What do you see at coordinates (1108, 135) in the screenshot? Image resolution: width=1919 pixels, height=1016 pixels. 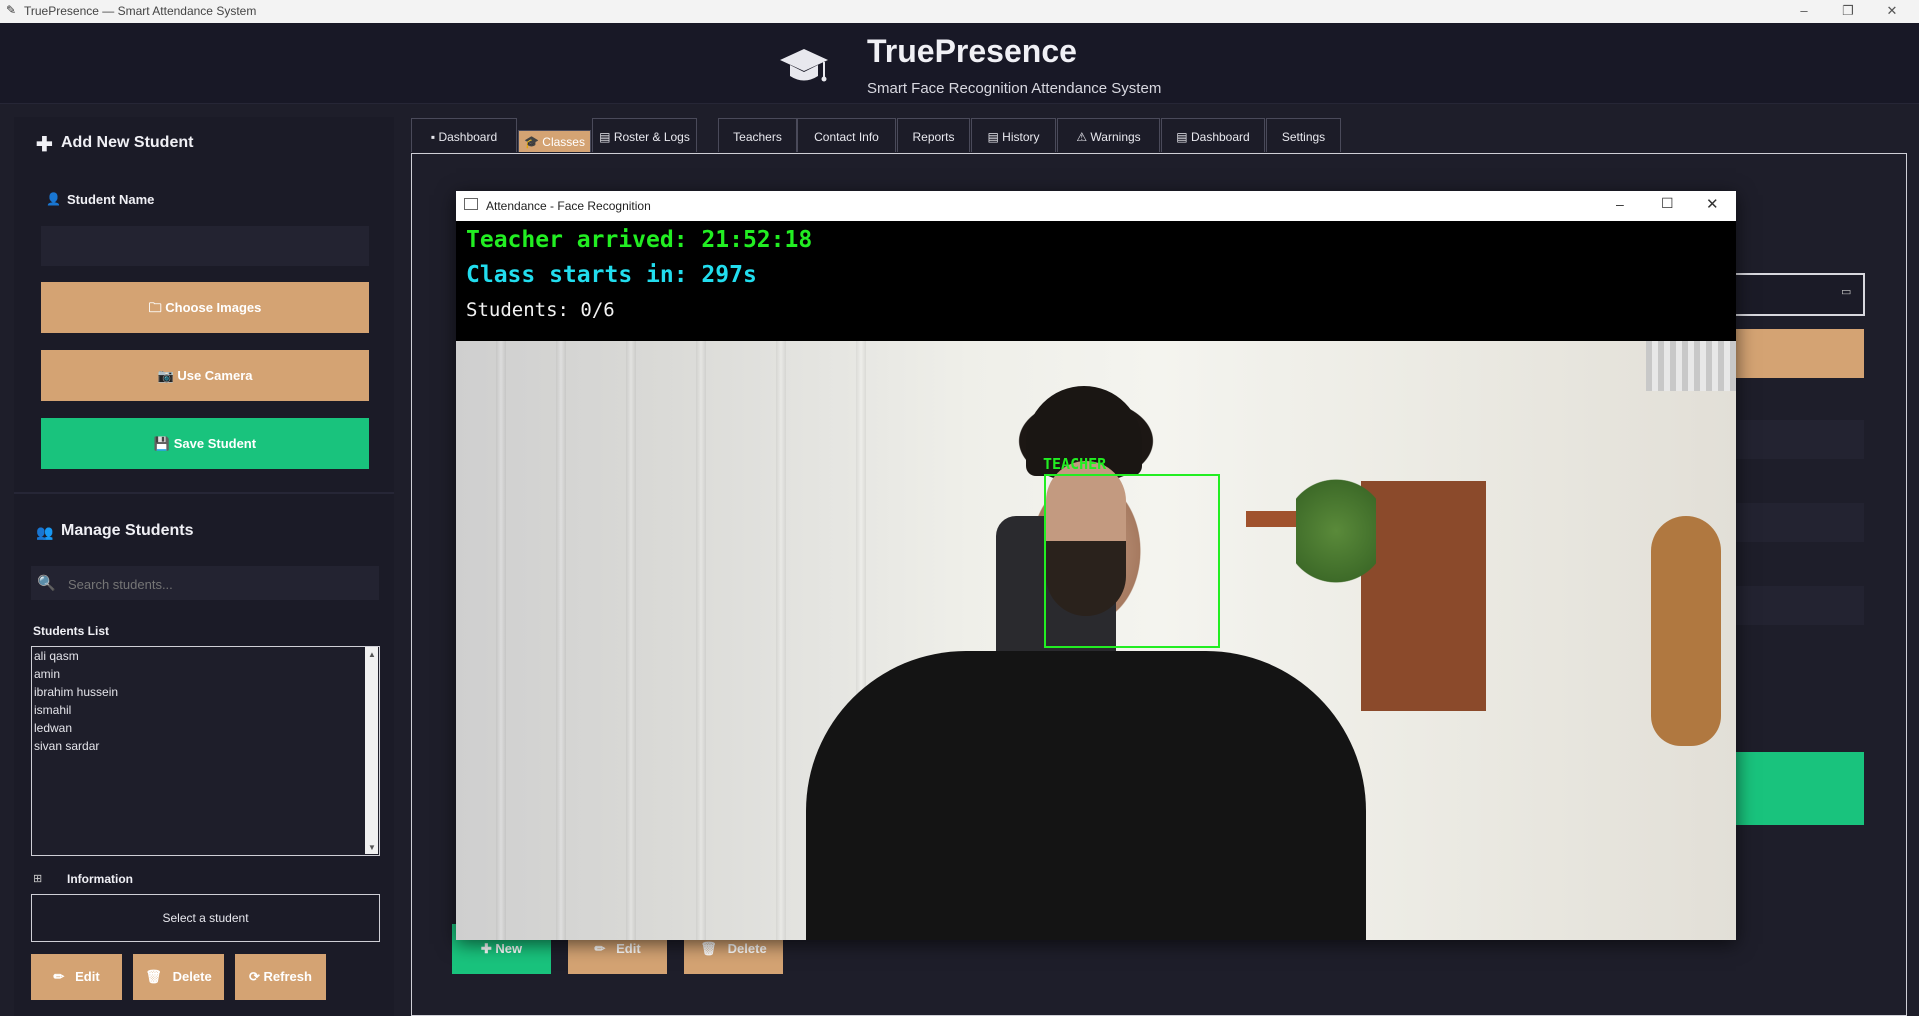 I see `tab-warnings: ⚠ Warnings` at bounding box center [1108, 135].